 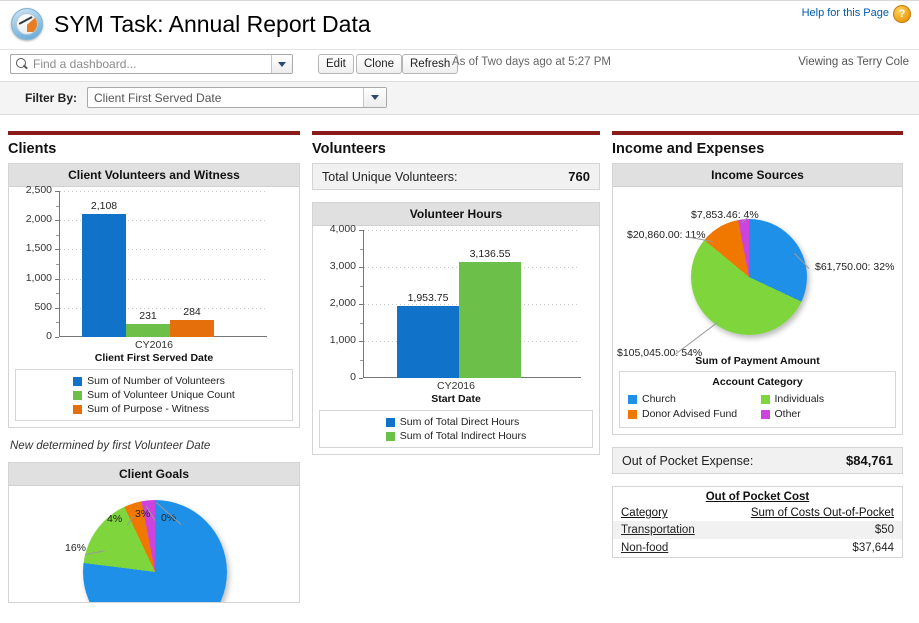 I want to click on component-title: Income Sources, so click(x=757, y=175).